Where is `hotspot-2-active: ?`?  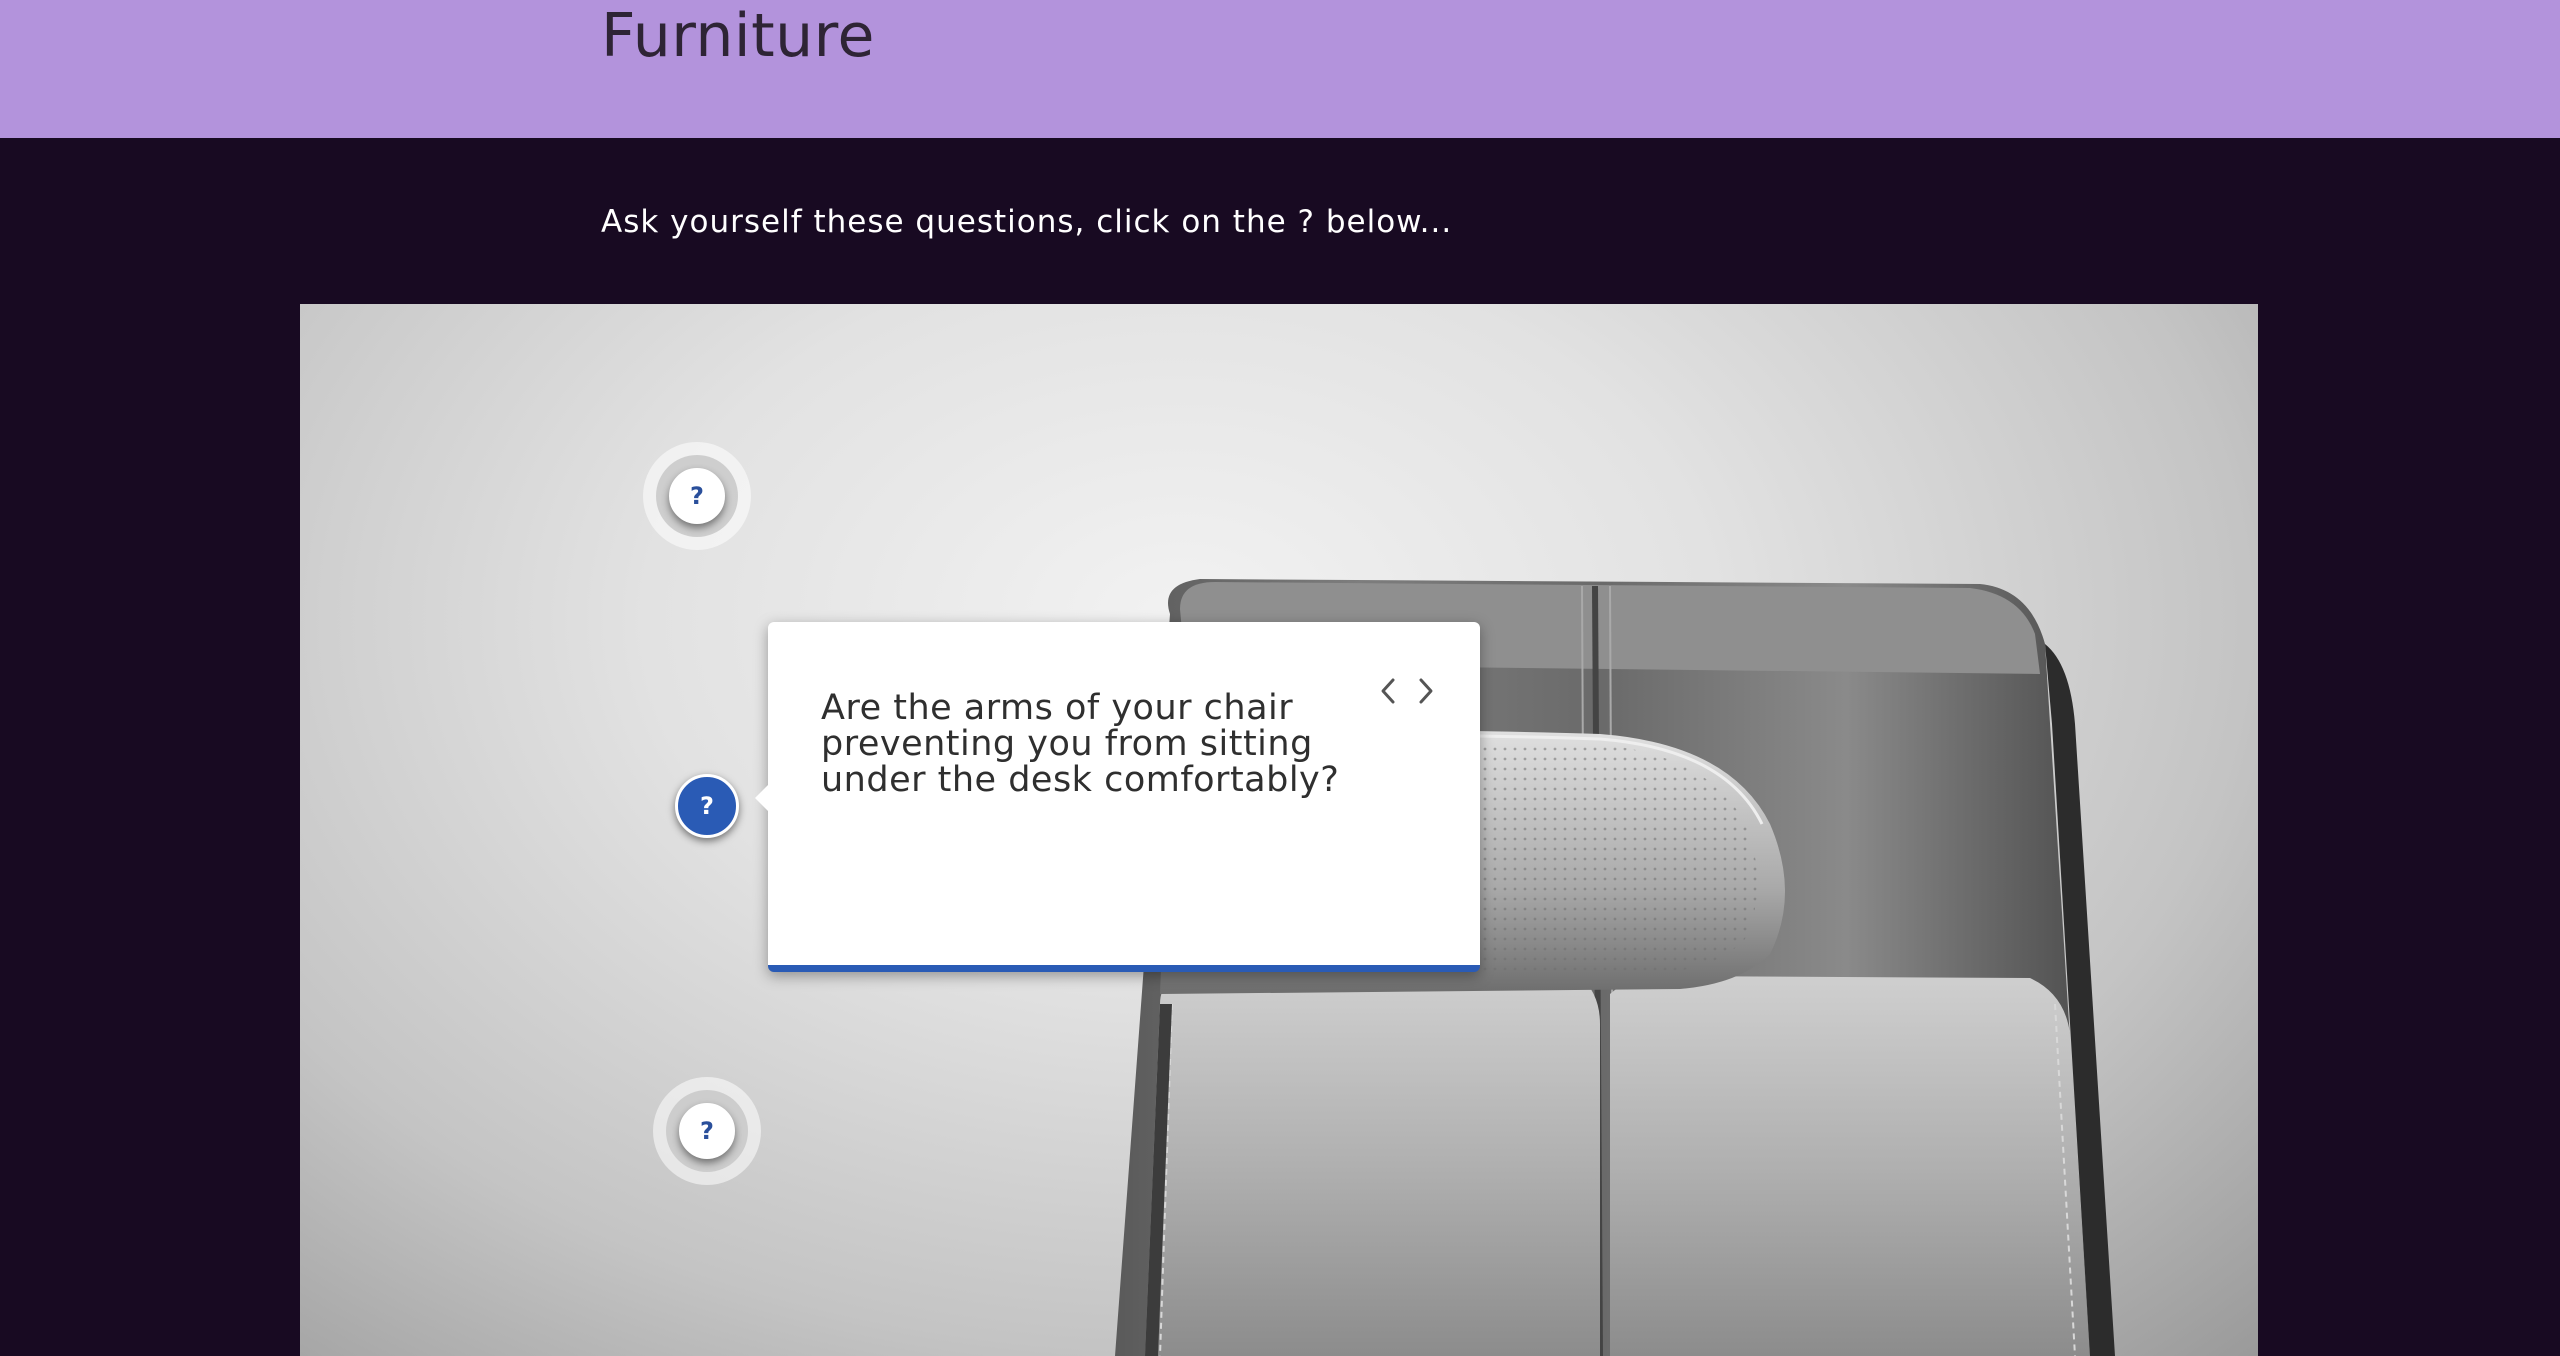 hotspot-2-active: ? is located at coordinates (707, 806).